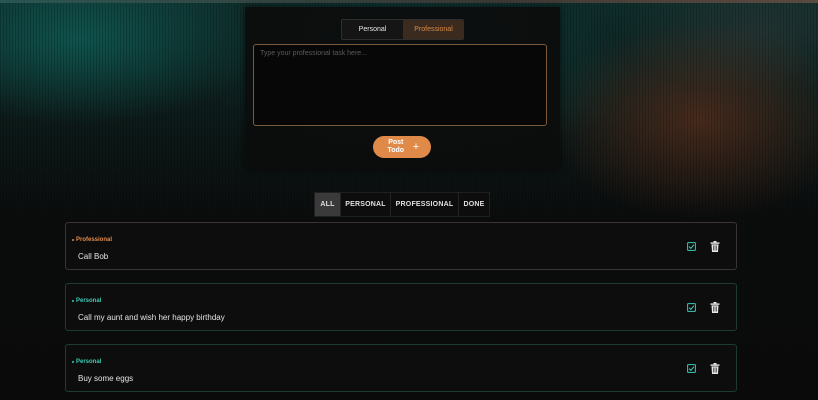  Describe the element at coordinates (372, 29) in the screenshot. I see `toggle-personal: Personal` at that location.